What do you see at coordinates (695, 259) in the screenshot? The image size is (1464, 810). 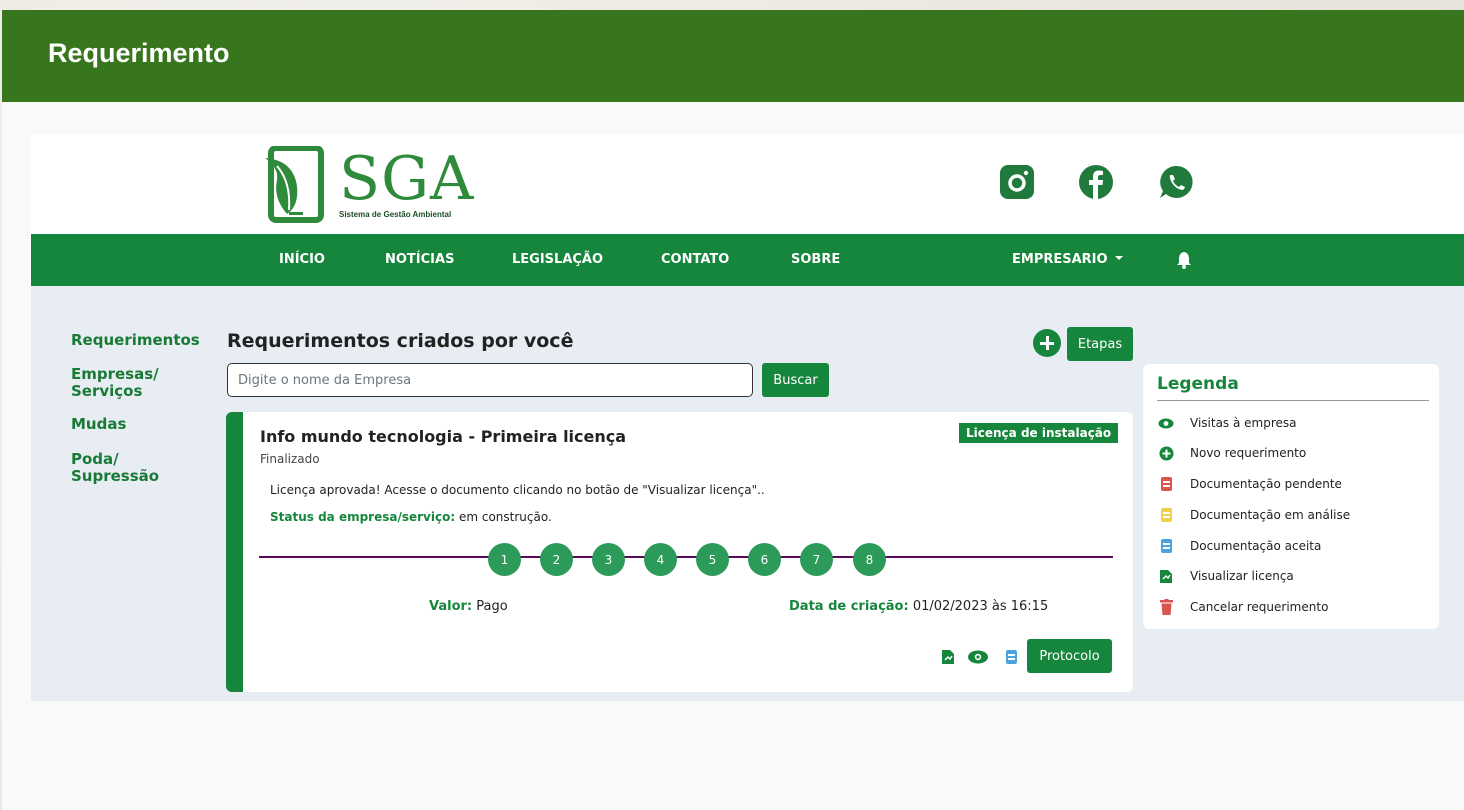 I see `nav-contato: CONTATO` at bounding box center [695, 259].